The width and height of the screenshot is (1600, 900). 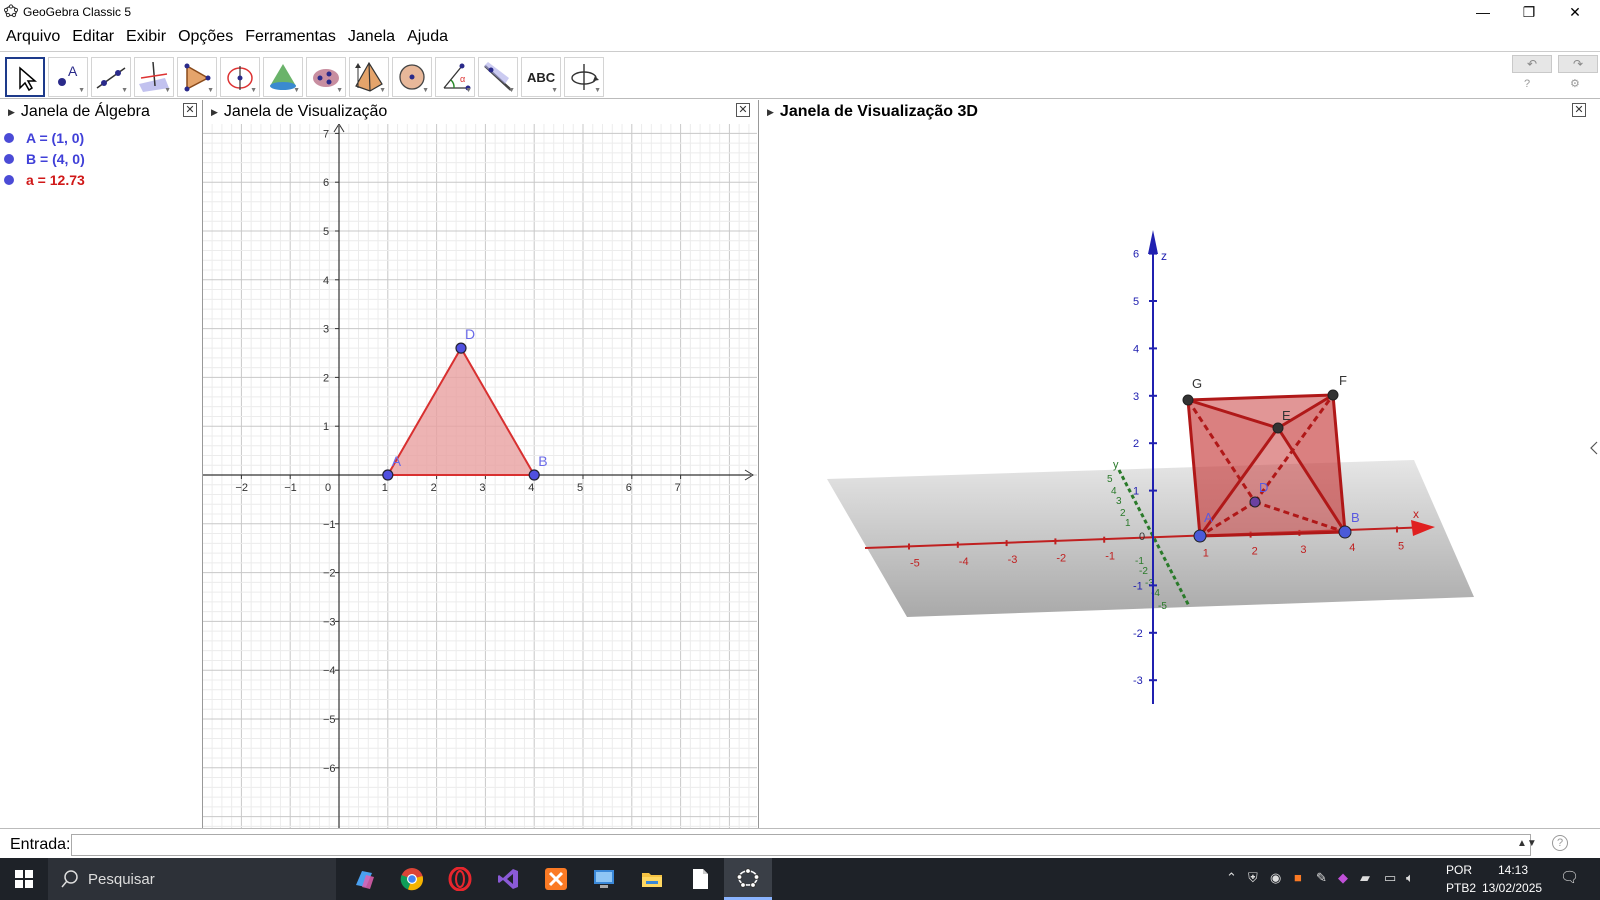 What do you see at coordinates (1410, 878) in the screenshot?
I see `volume-icon: 🔈︎` at bounding box center [1410, 878].